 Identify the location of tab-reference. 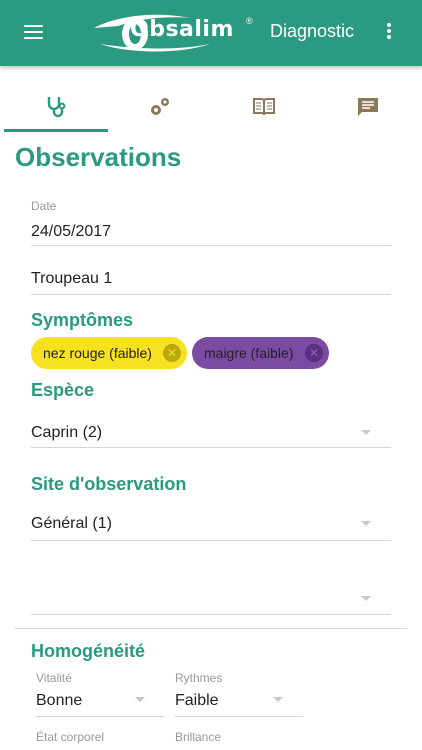
(264, 107).